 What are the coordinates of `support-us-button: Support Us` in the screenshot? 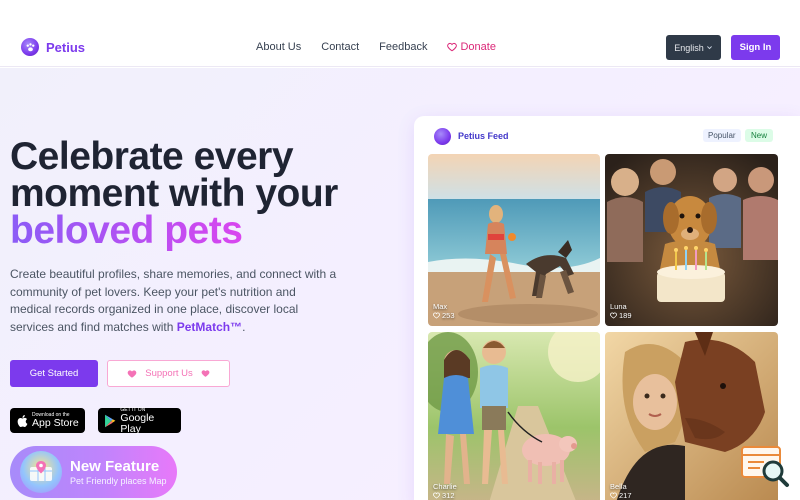 It's located at (168, 373).